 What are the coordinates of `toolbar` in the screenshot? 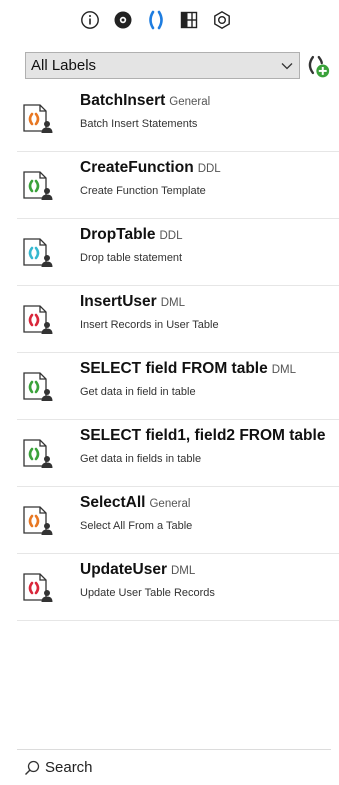 It's located at (169, 20).